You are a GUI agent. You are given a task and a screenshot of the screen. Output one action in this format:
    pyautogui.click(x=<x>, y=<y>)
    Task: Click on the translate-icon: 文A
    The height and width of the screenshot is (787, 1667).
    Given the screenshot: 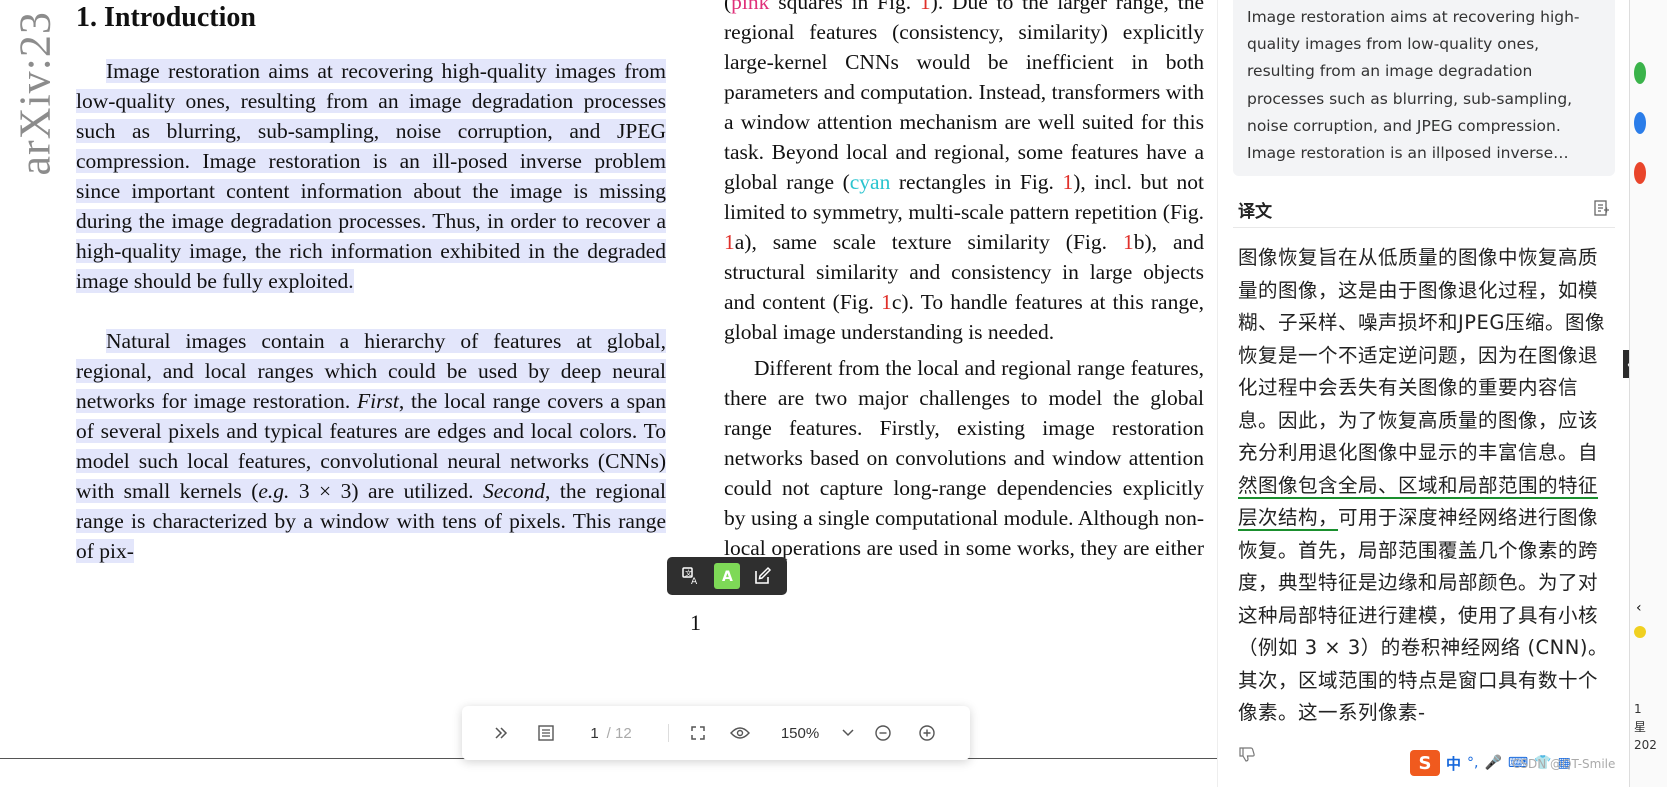 What is the action you would take?
    pyautogui.click(x=691, y=576)
    